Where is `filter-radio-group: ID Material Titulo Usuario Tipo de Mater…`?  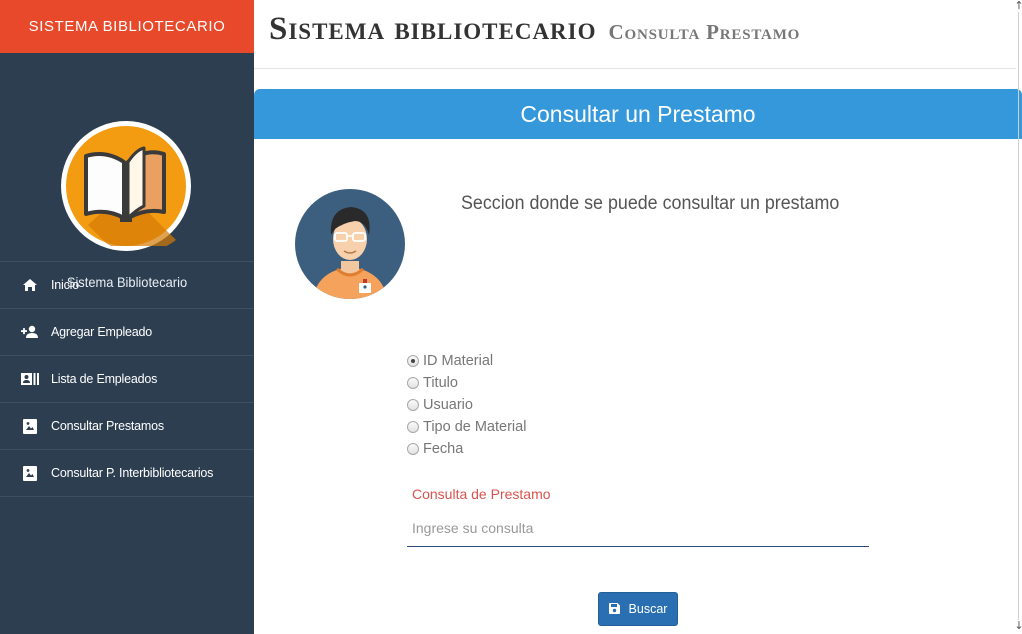
filter-radio-group: ID Material Titulo Usuario Tipo de Mater… is located at coordinates (466, 405).